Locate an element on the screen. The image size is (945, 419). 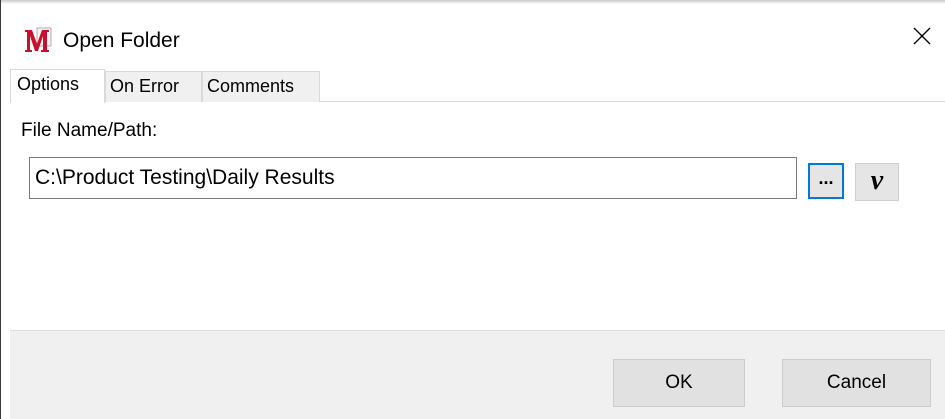
ok-button: OK is located at coordinates (679, 383).